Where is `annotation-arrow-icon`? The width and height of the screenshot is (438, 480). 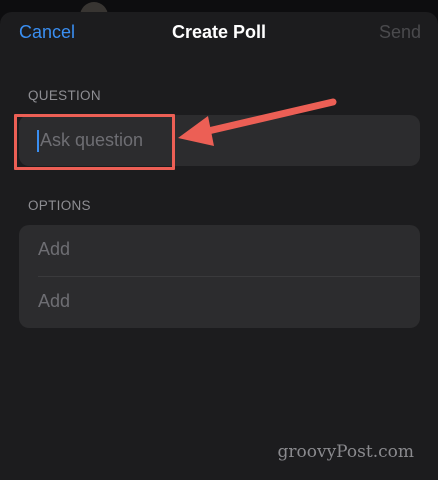
annotation-arrow-icon is located at coordinates (257, 122).